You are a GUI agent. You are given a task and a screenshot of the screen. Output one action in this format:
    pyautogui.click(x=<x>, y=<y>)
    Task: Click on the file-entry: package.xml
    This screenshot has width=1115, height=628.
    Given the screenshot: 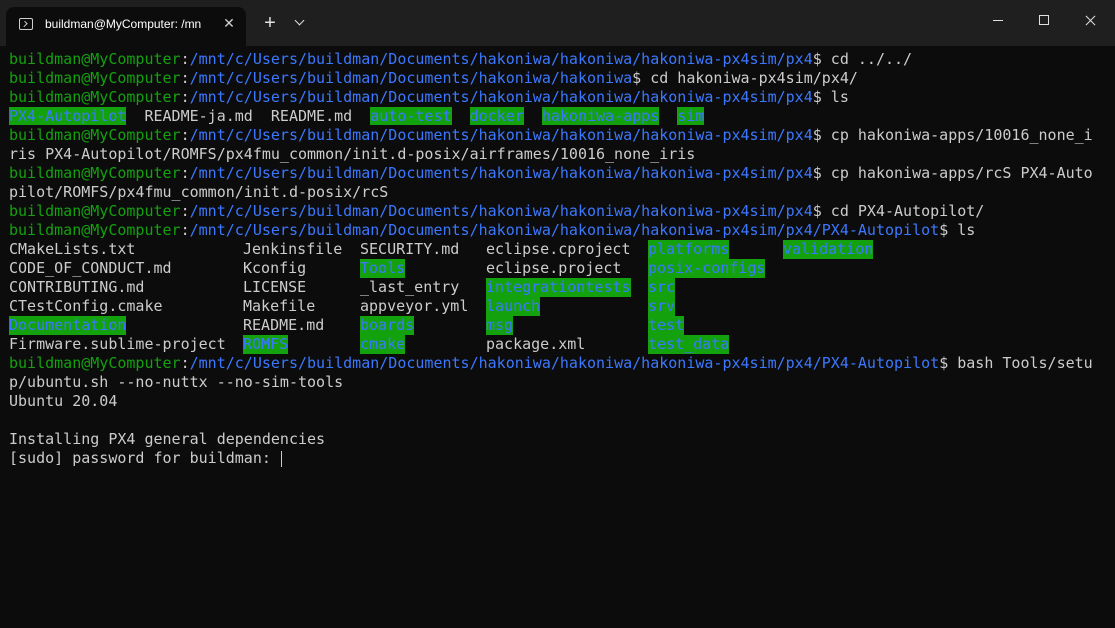 What is the action you would take?
    pyautogui.click(x=536, y=344)
    